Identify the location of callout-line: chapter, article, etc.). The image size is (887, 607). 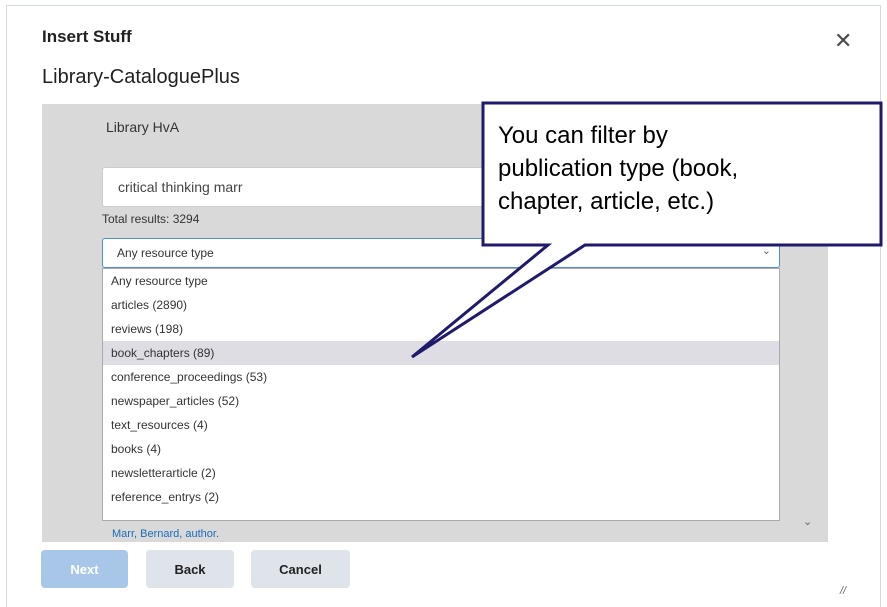
(606, 201).